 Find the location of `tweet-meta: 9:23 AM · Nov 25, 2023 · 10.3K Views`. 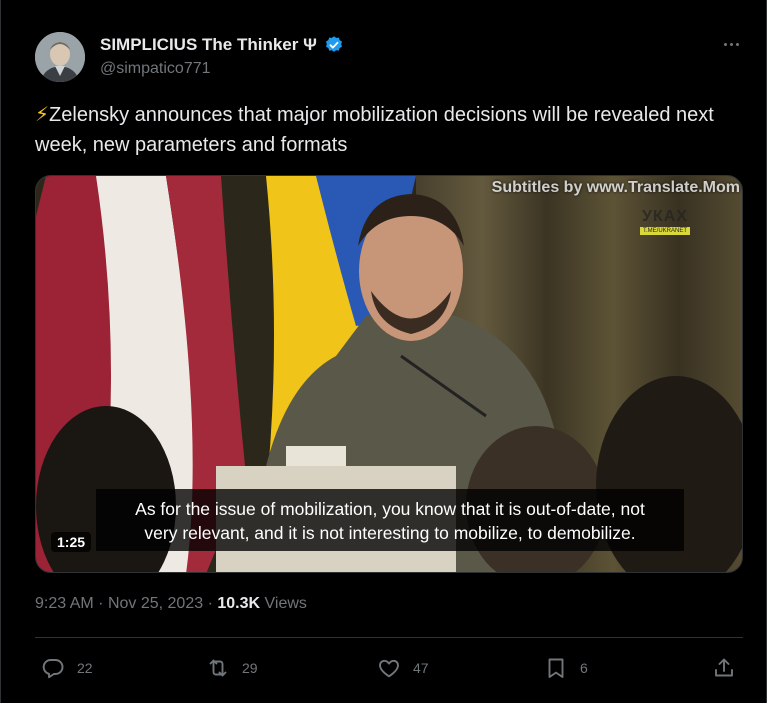

tweet-meta: 9:23 AM · Nov 25, 2023 · 10.3K Views is located at coordinates (171, 604).